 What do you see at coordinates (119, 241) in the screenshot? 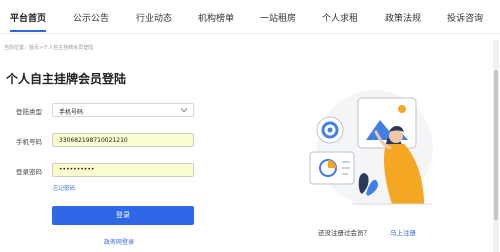
I see `gov-login-link: 政务网登录` at bounding box center [119, 241].